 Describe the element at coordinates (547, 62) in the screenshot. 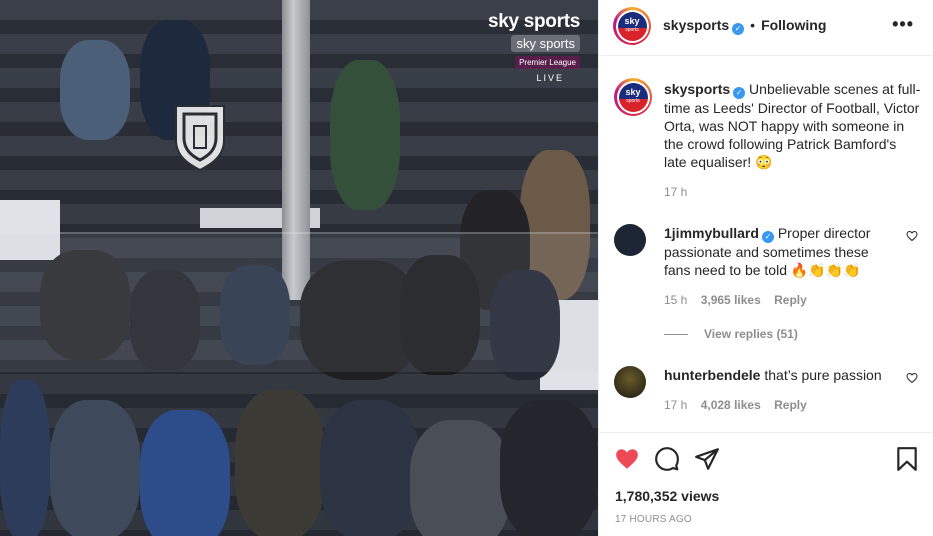

I see `league-name: Premier League` at that location.